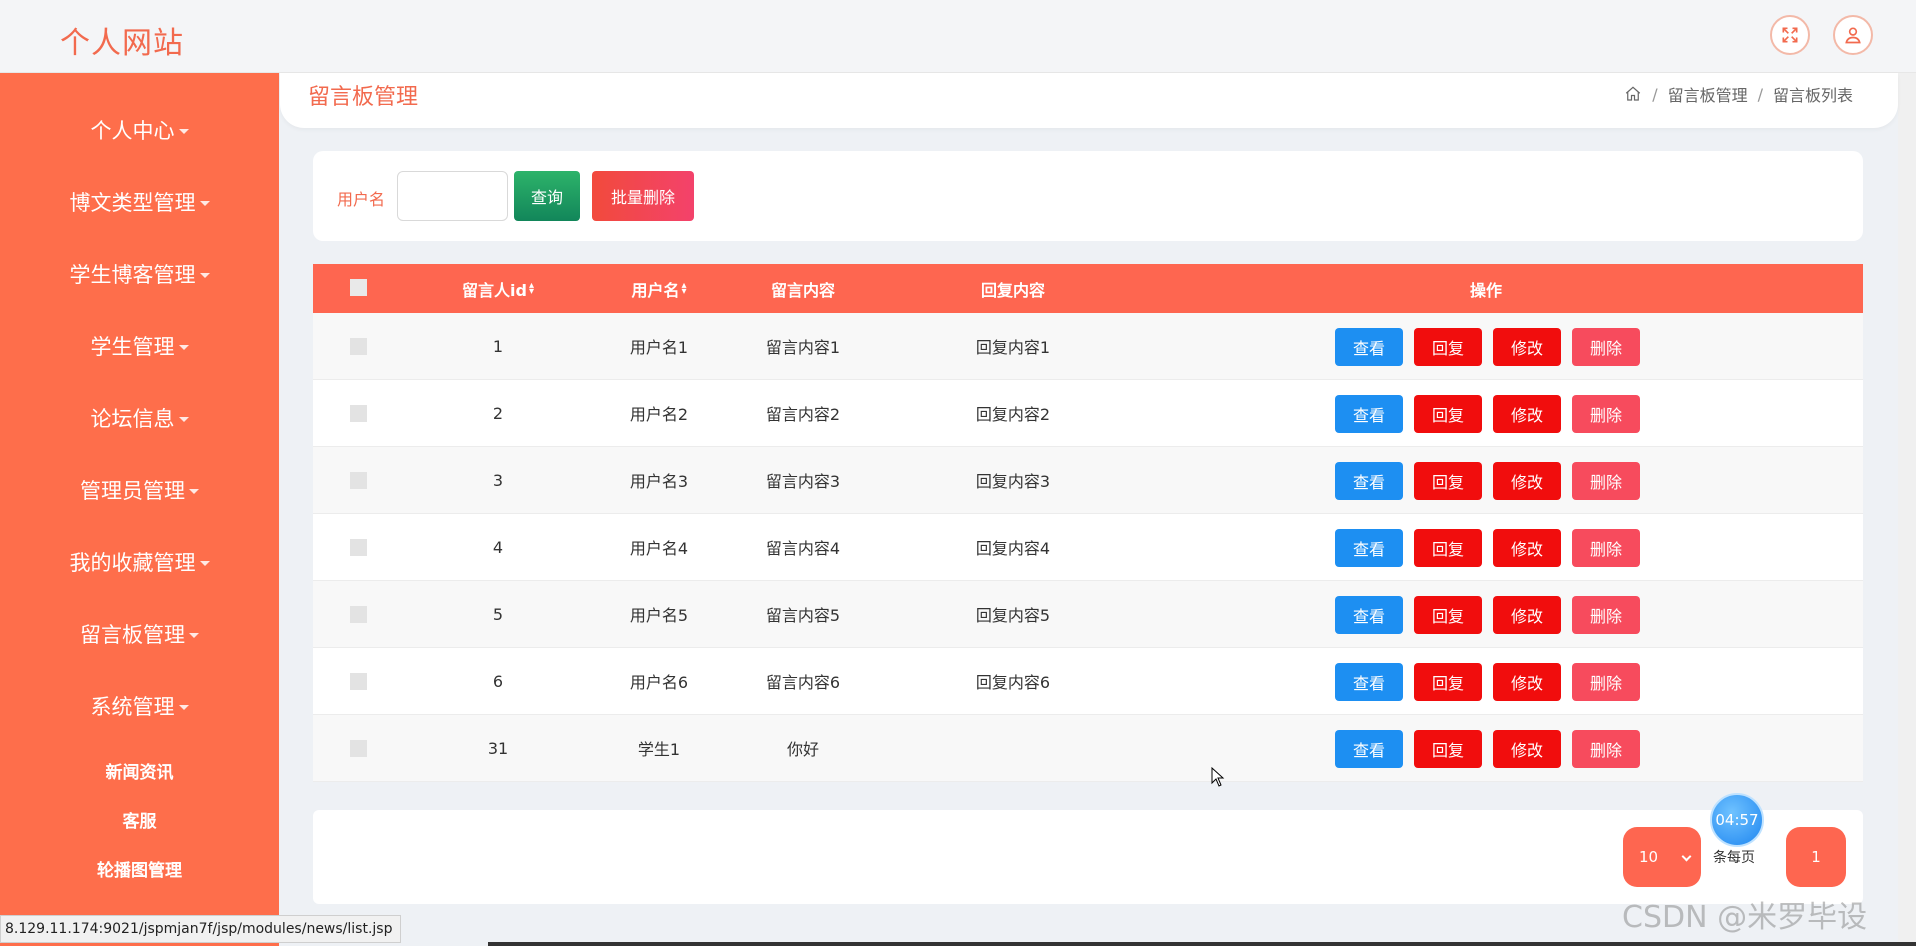 The width and height of the screenshot is (1916, 946). What do you see at coordinates (1013, 414) in the screenshot?
I see `cell-reply: 回复内容2` at bounding box center [1013, 414].